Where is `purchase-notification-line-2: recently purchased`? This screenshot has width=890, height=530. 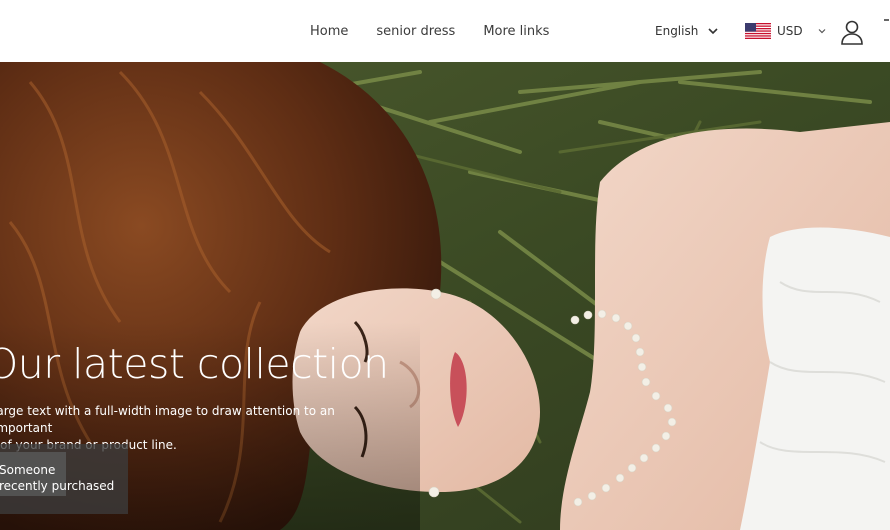
purchase-notification-line-2: recently purchased is located at coordinates (57, 486).